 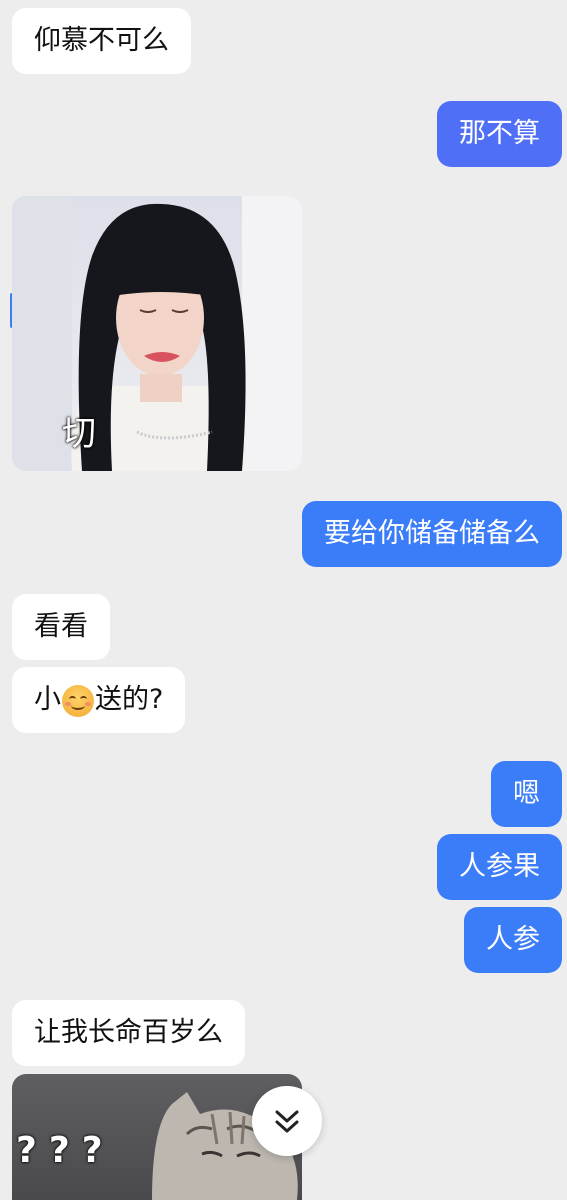 What do you see at coordinates (61, 627) in the screenshot?
I see `message-incoming: 看看` at bounding box center [61, 627].